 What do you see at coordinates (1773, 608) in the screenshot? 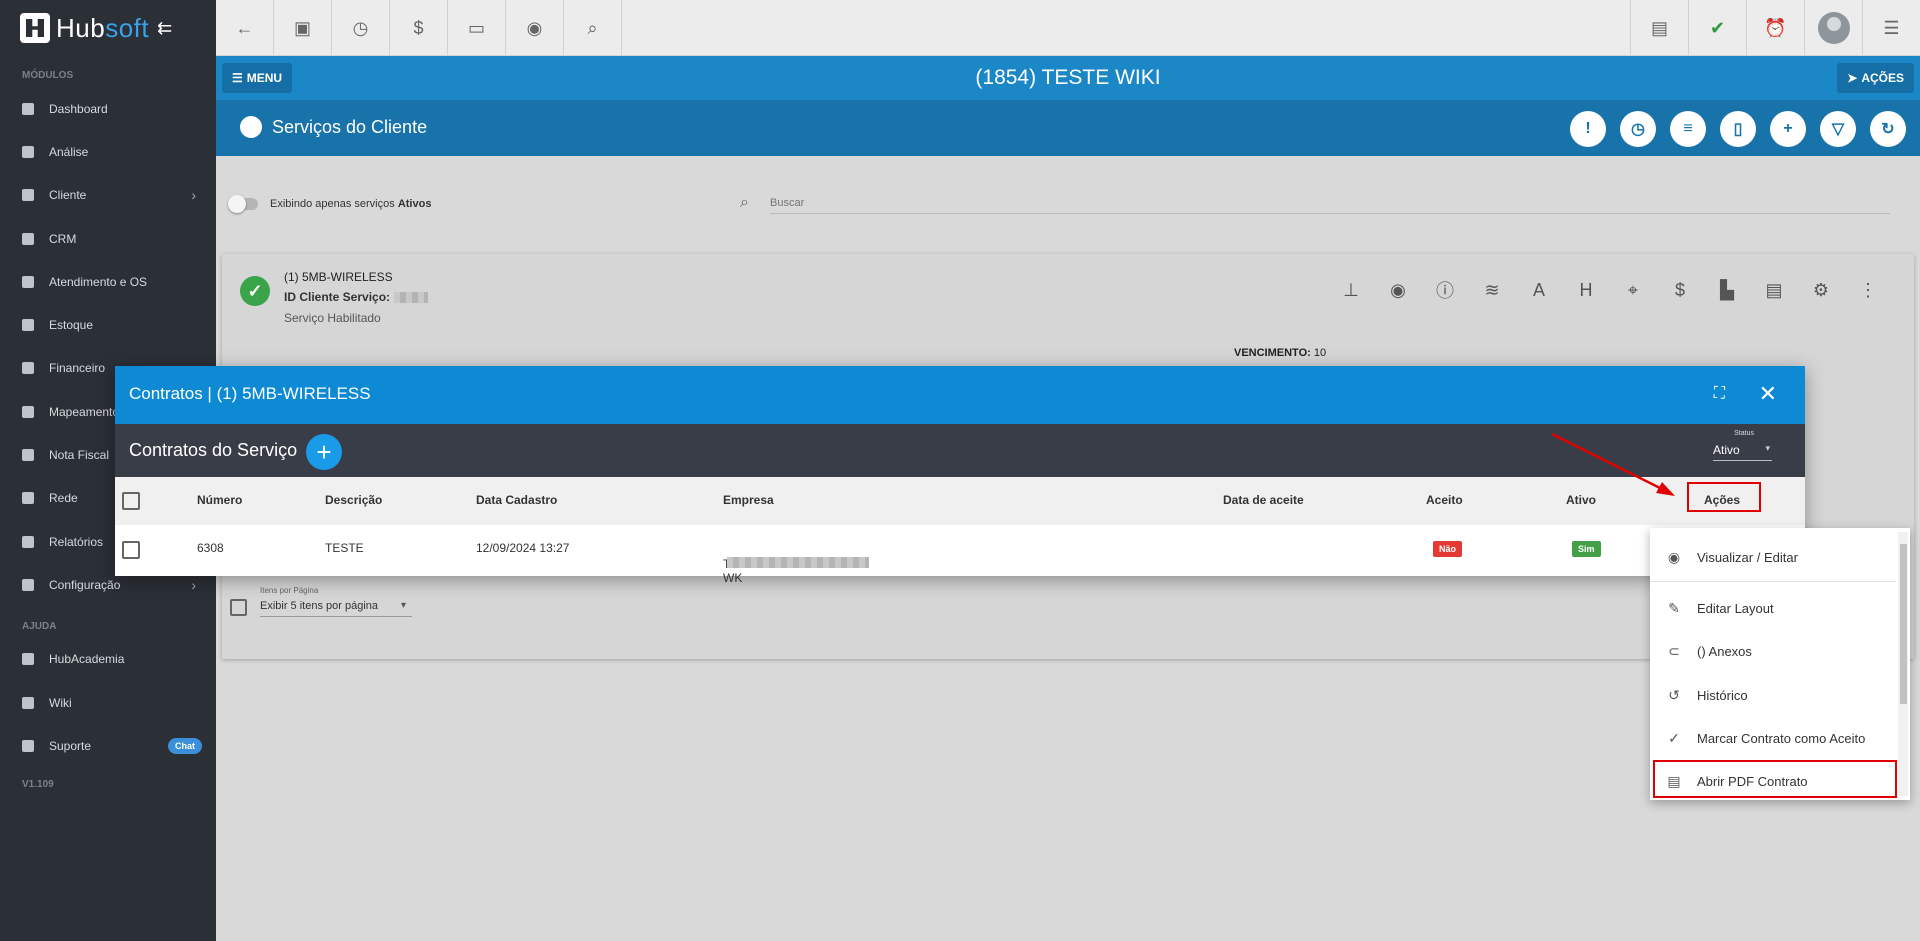
I see `menu-item-editar-layout: ✎ Editar Layout` at bounding box center [1773, 608].